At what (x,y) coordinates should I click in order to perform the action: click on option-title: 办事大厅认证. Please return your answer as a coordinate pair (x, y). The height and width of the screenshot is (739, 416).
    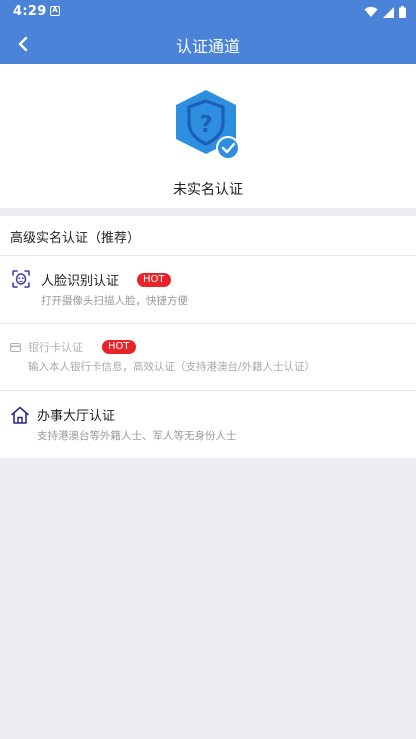
    Looking at the image, I should click on (76, 416).